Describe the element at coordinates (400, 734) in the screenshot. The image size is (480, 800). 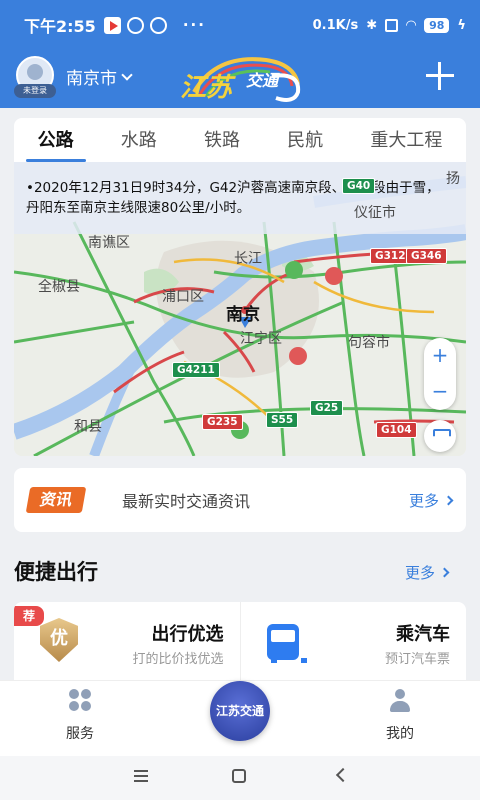
I see `nav-mine-label: 我的` at that location.